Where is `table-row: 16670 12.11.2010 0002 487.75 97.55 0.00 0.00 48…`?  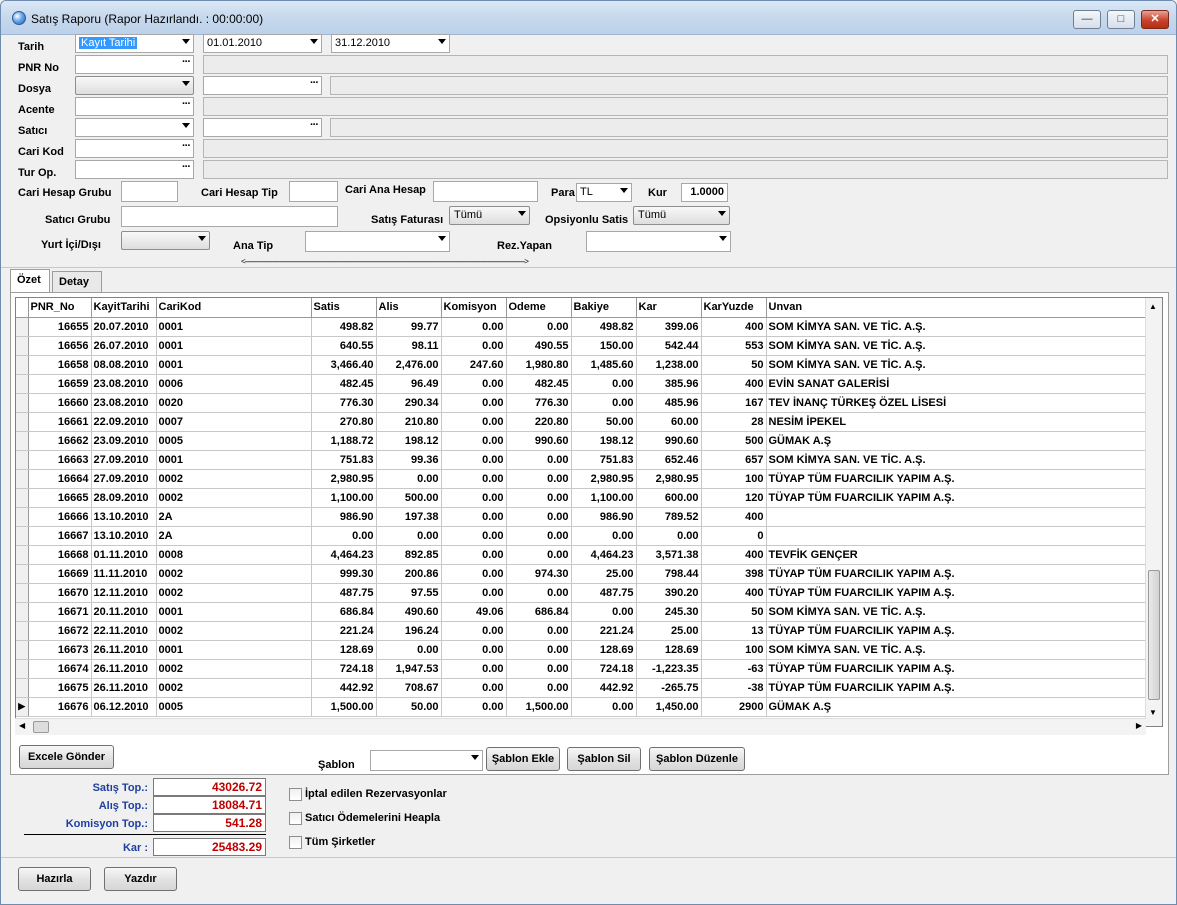 table-row: 16670 12.11.2010 0002 487.75 97.55 0.00 0.00 48… is located at coordinates (582, 593).